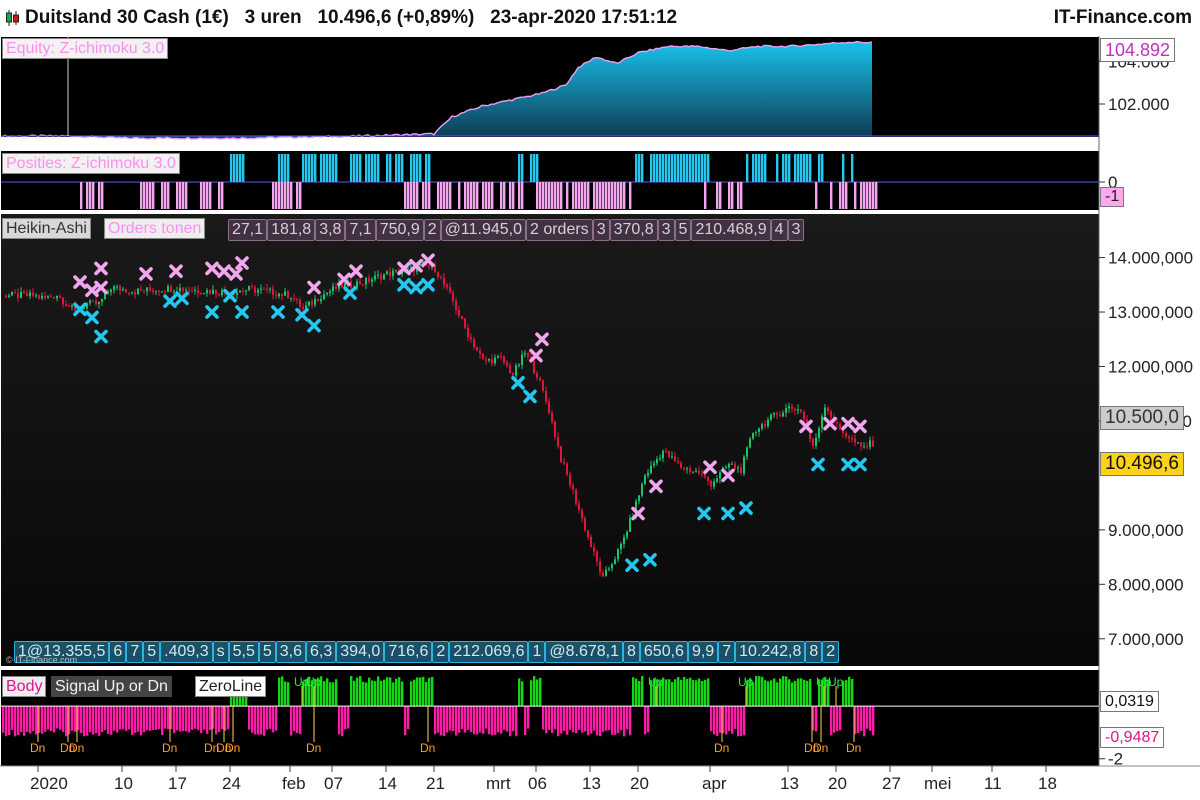 The image size is (1200, 800). What do you see at coordinates (46, 228) in the screenshot?
I see `heikin-ashi-label: Heikin-Ashi` at bounding box center [46, 228].